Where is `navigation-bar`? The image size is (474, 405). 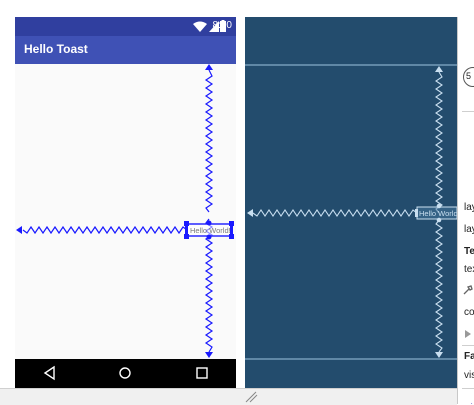
navigation-bar is located at coordinates (125, 373).